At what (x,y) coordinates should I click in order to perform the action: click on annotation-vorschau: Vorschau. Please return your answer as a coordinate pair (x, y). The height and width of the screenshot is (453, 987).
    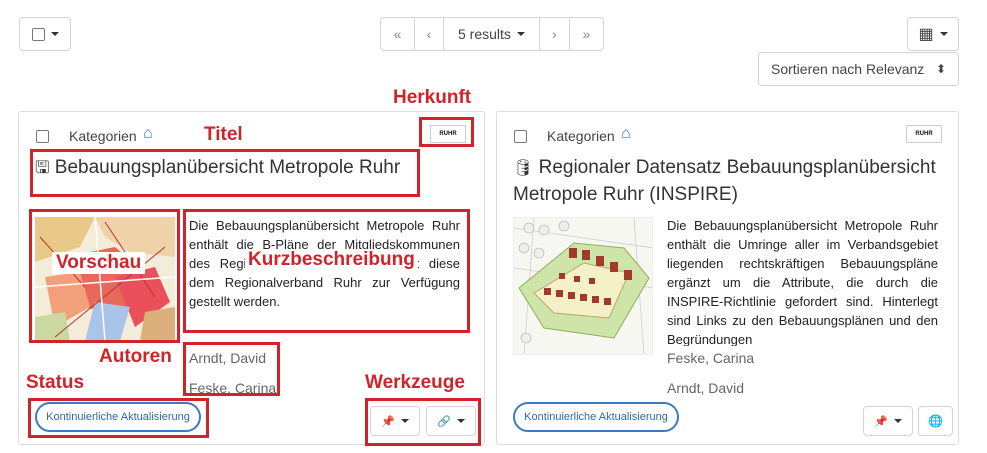
    Looking at the image, I should click on (99, 263).